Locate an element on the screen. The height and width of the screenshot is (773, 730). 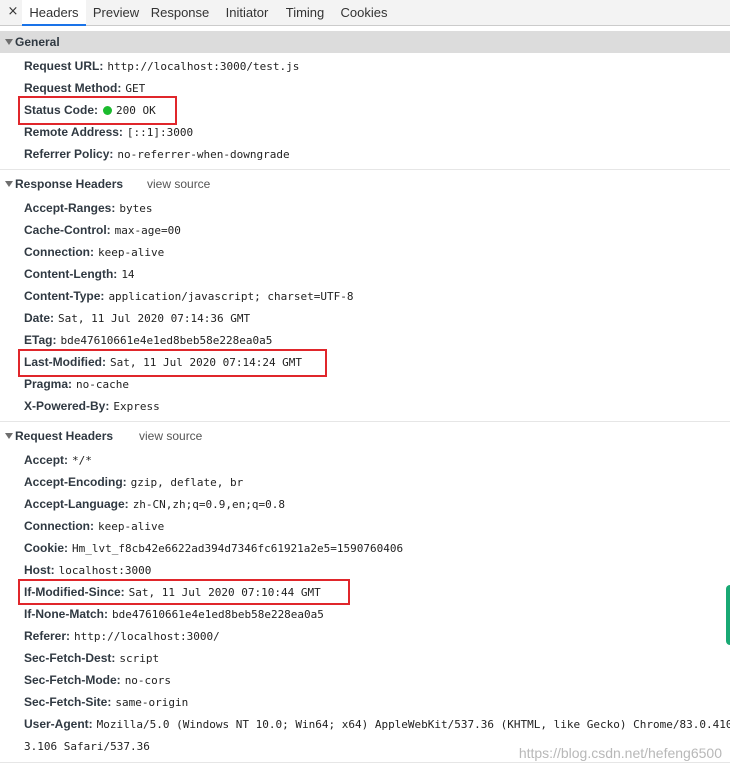
header-key: ETag: is located at coordinates (40, 340).